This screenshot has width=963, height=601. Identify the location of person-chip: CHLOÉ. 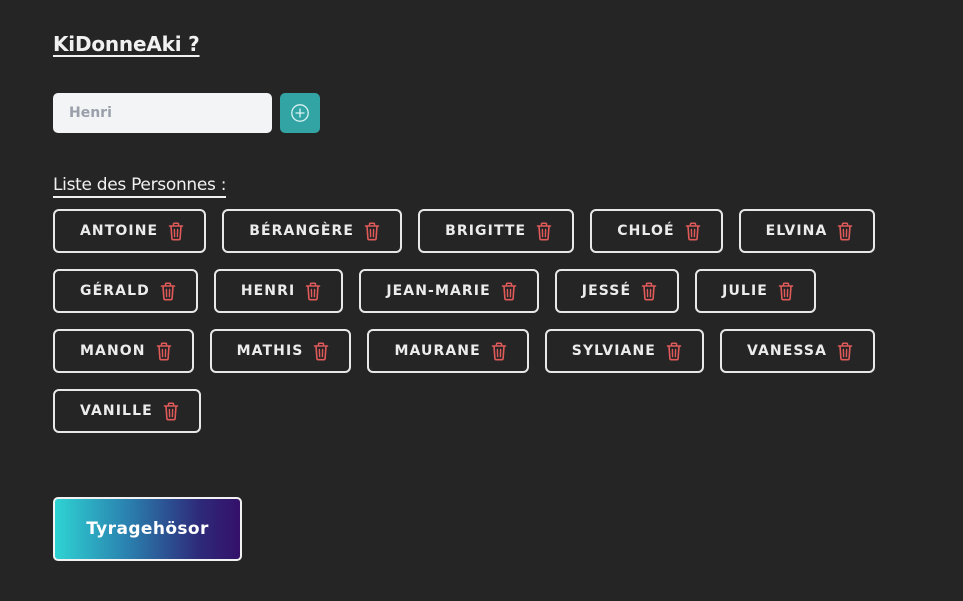
(656, 231).